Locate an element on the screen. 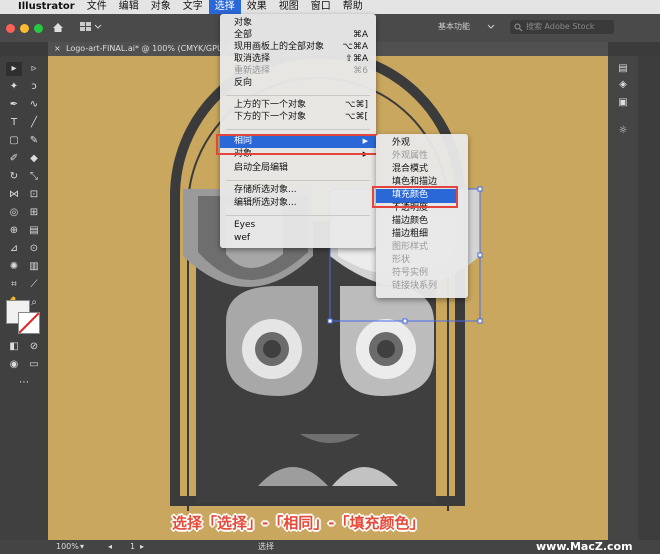 The width and height of the screenshot is (660, 554). shortcut-label: ⌘6 is located at coordinates (360, 71).